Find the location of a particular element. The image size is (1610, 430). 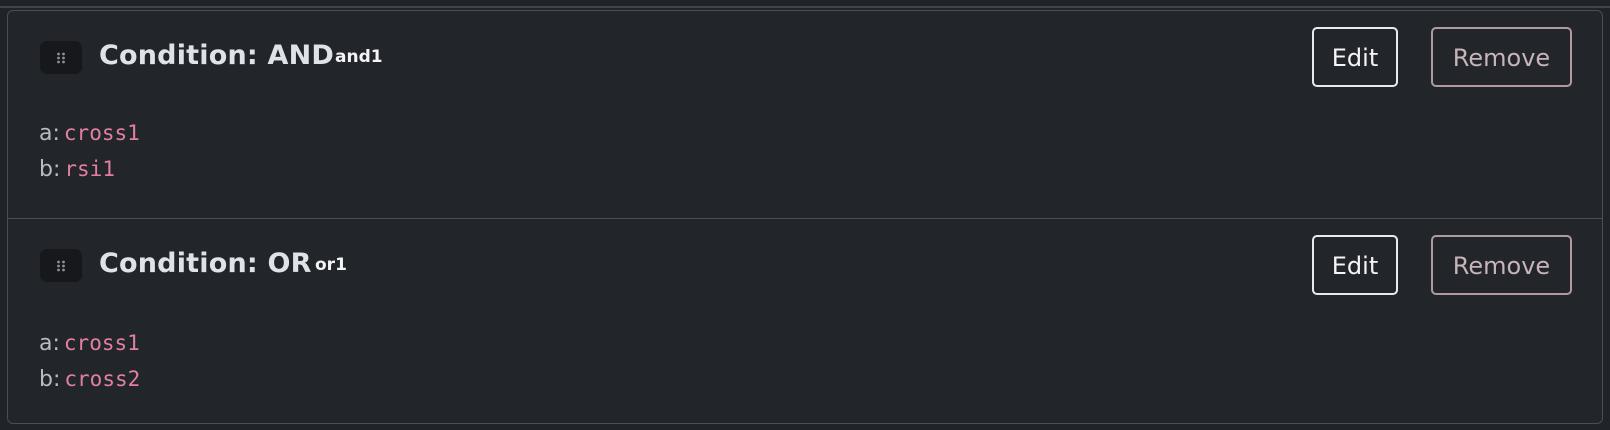

field-value: cross2 is located at coordinates (102, 379).